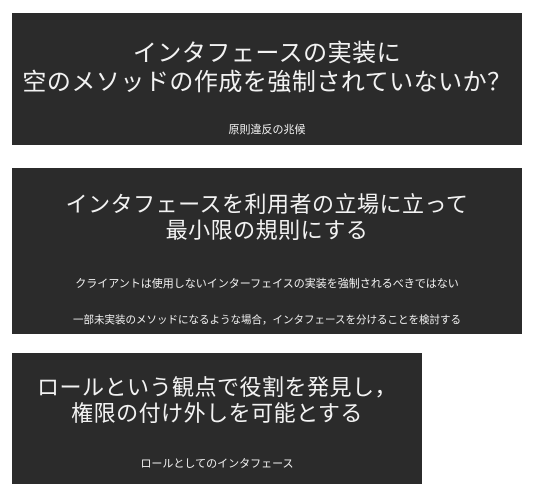  Describe the element at coordinates (267, 129) in the screenshot. I see `slide-subtitle: 原則違反の兆候` at that location.